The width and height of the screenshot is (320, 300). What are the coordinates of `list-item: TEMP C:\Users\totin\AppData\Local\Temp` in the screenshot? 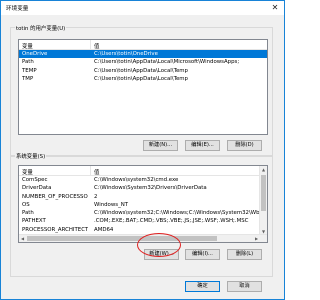 It's located at (143, 71).